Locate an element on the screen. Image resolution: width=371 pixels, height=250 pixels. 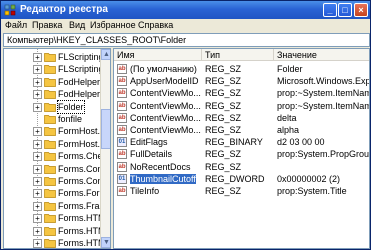
value-name-cell: ThumbnailCutoff is located at coordinates (166, 179).